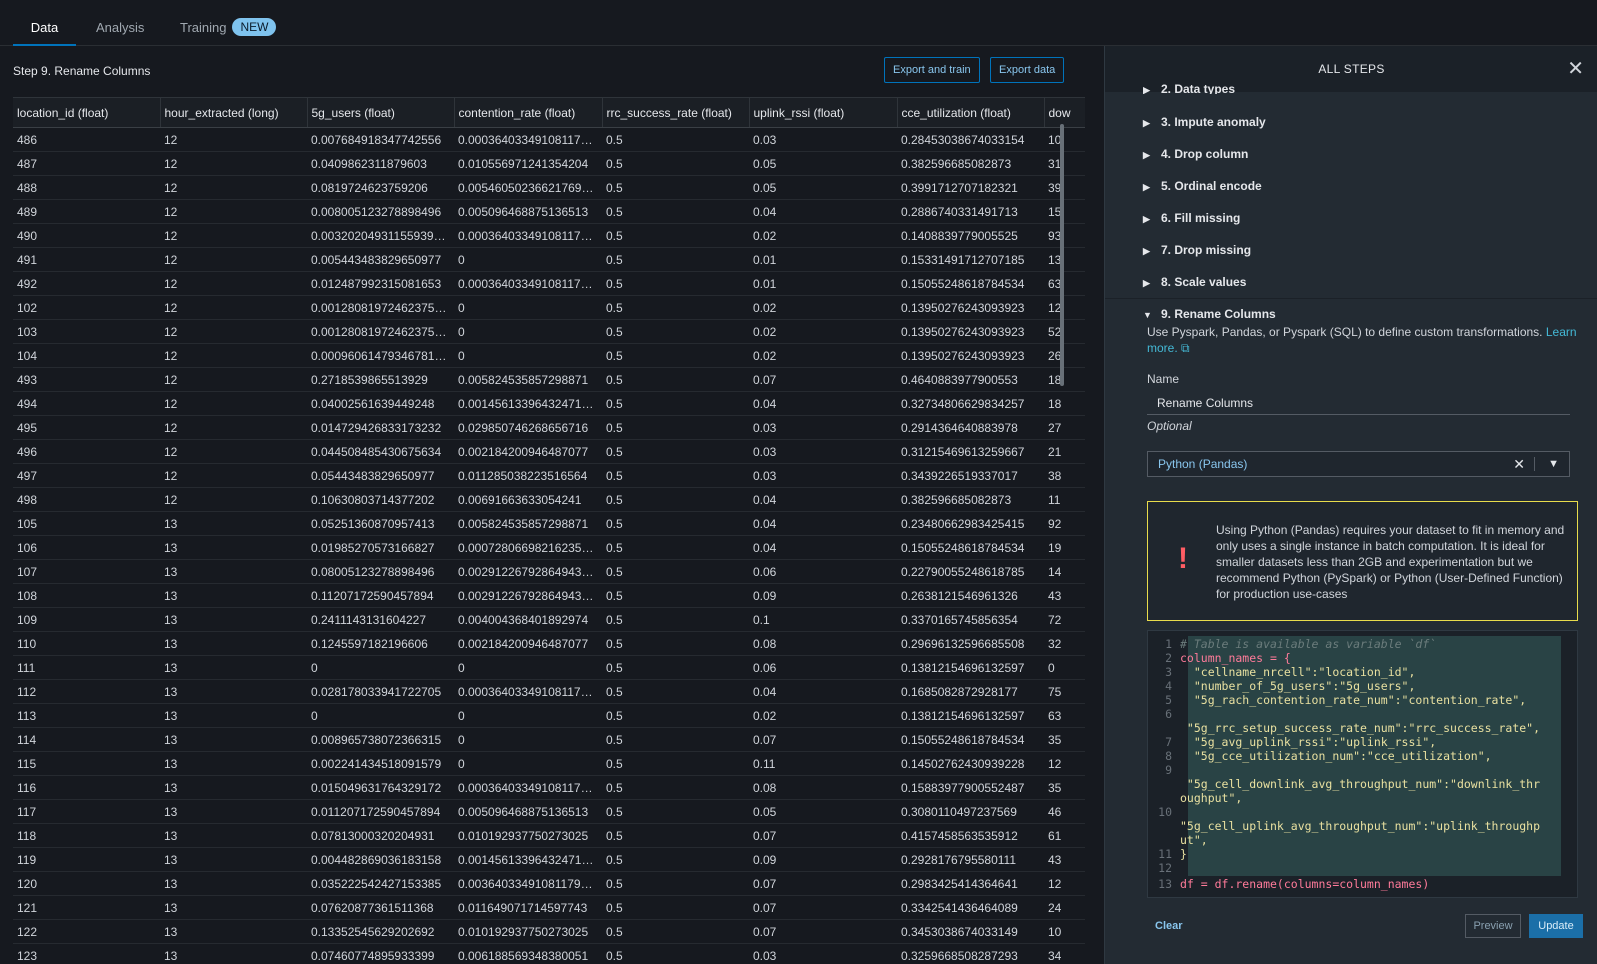 Image resolution: width=1597 pixels, height=964 pixels. Describe the element at coordinates (380, 763) in the screenshot. I see `table-cell: 0.002241434518091579` at that location.